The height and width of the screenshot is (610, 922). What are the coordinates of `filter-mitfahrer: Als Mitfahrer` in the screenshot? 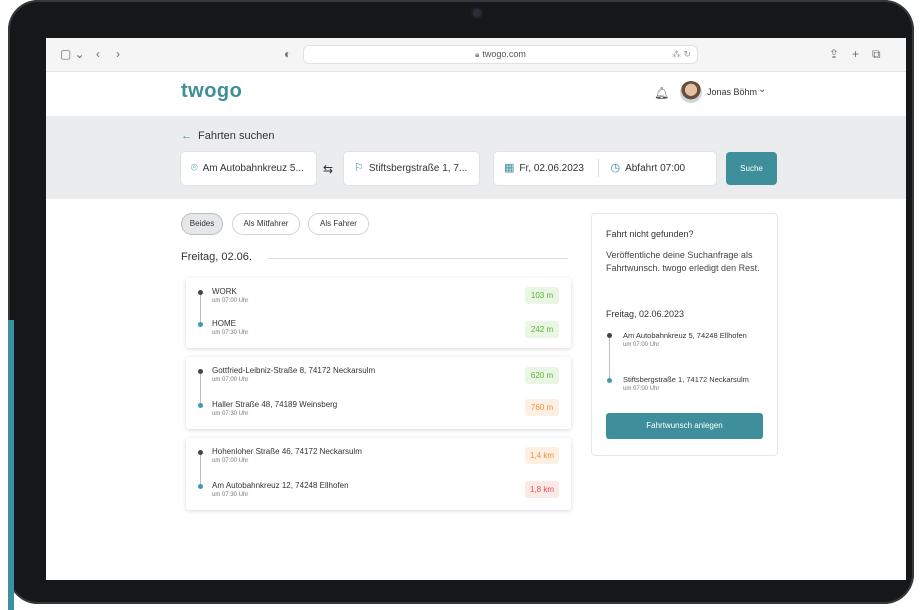 It's located at (266, 224).